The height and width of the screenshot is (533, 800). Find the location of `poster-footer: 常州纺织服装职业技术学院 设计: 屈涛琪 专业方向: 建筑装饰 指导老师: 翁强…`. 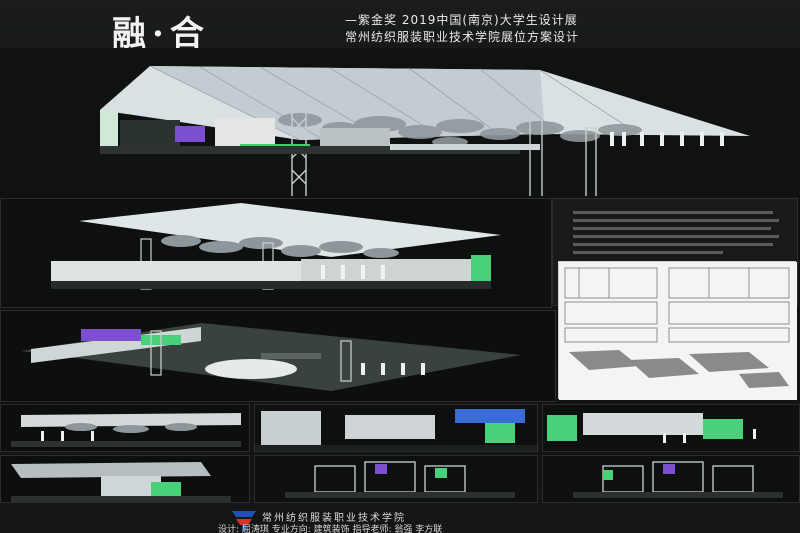

poster-footer: 常州纺织服装职业技术学院 设计: 屈涛琪 专业方向: 建筑装饰 指导老师: 翁强… is located at coordinates (398, 519).